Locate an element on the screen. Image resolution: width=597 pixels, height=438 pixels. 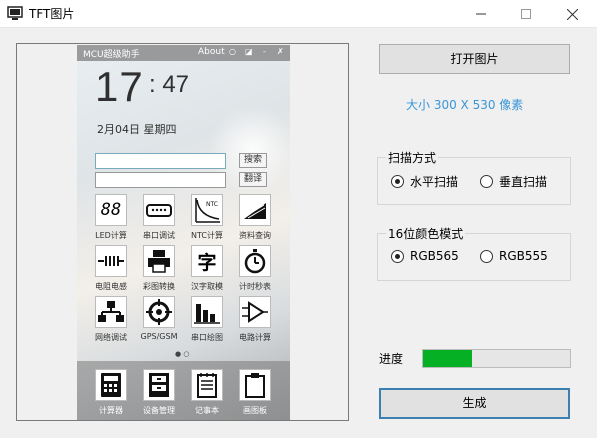
app-char-mold: 字 汉字取模 is located at coordinates (207, 270).